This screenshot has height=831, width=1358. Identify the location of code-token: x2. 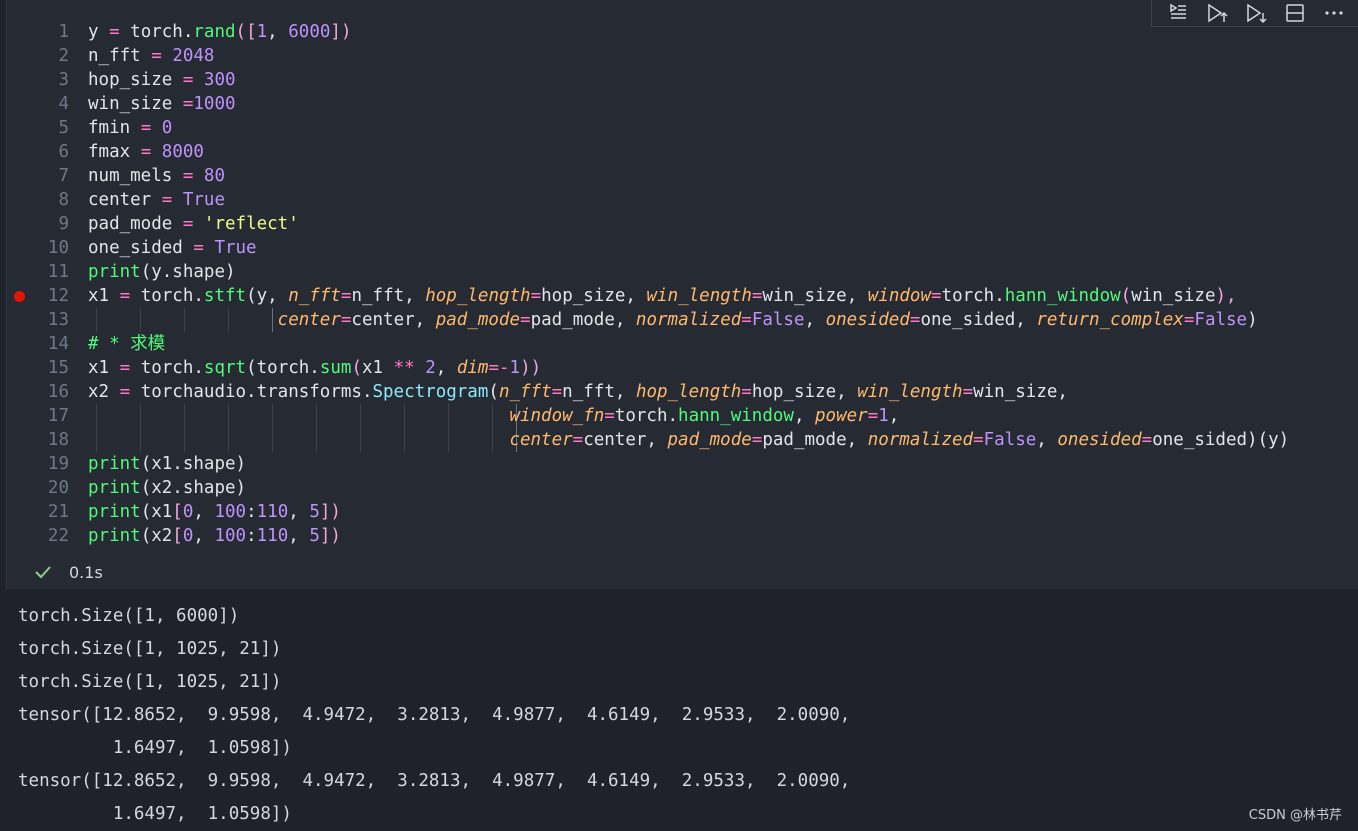
(104, 392).